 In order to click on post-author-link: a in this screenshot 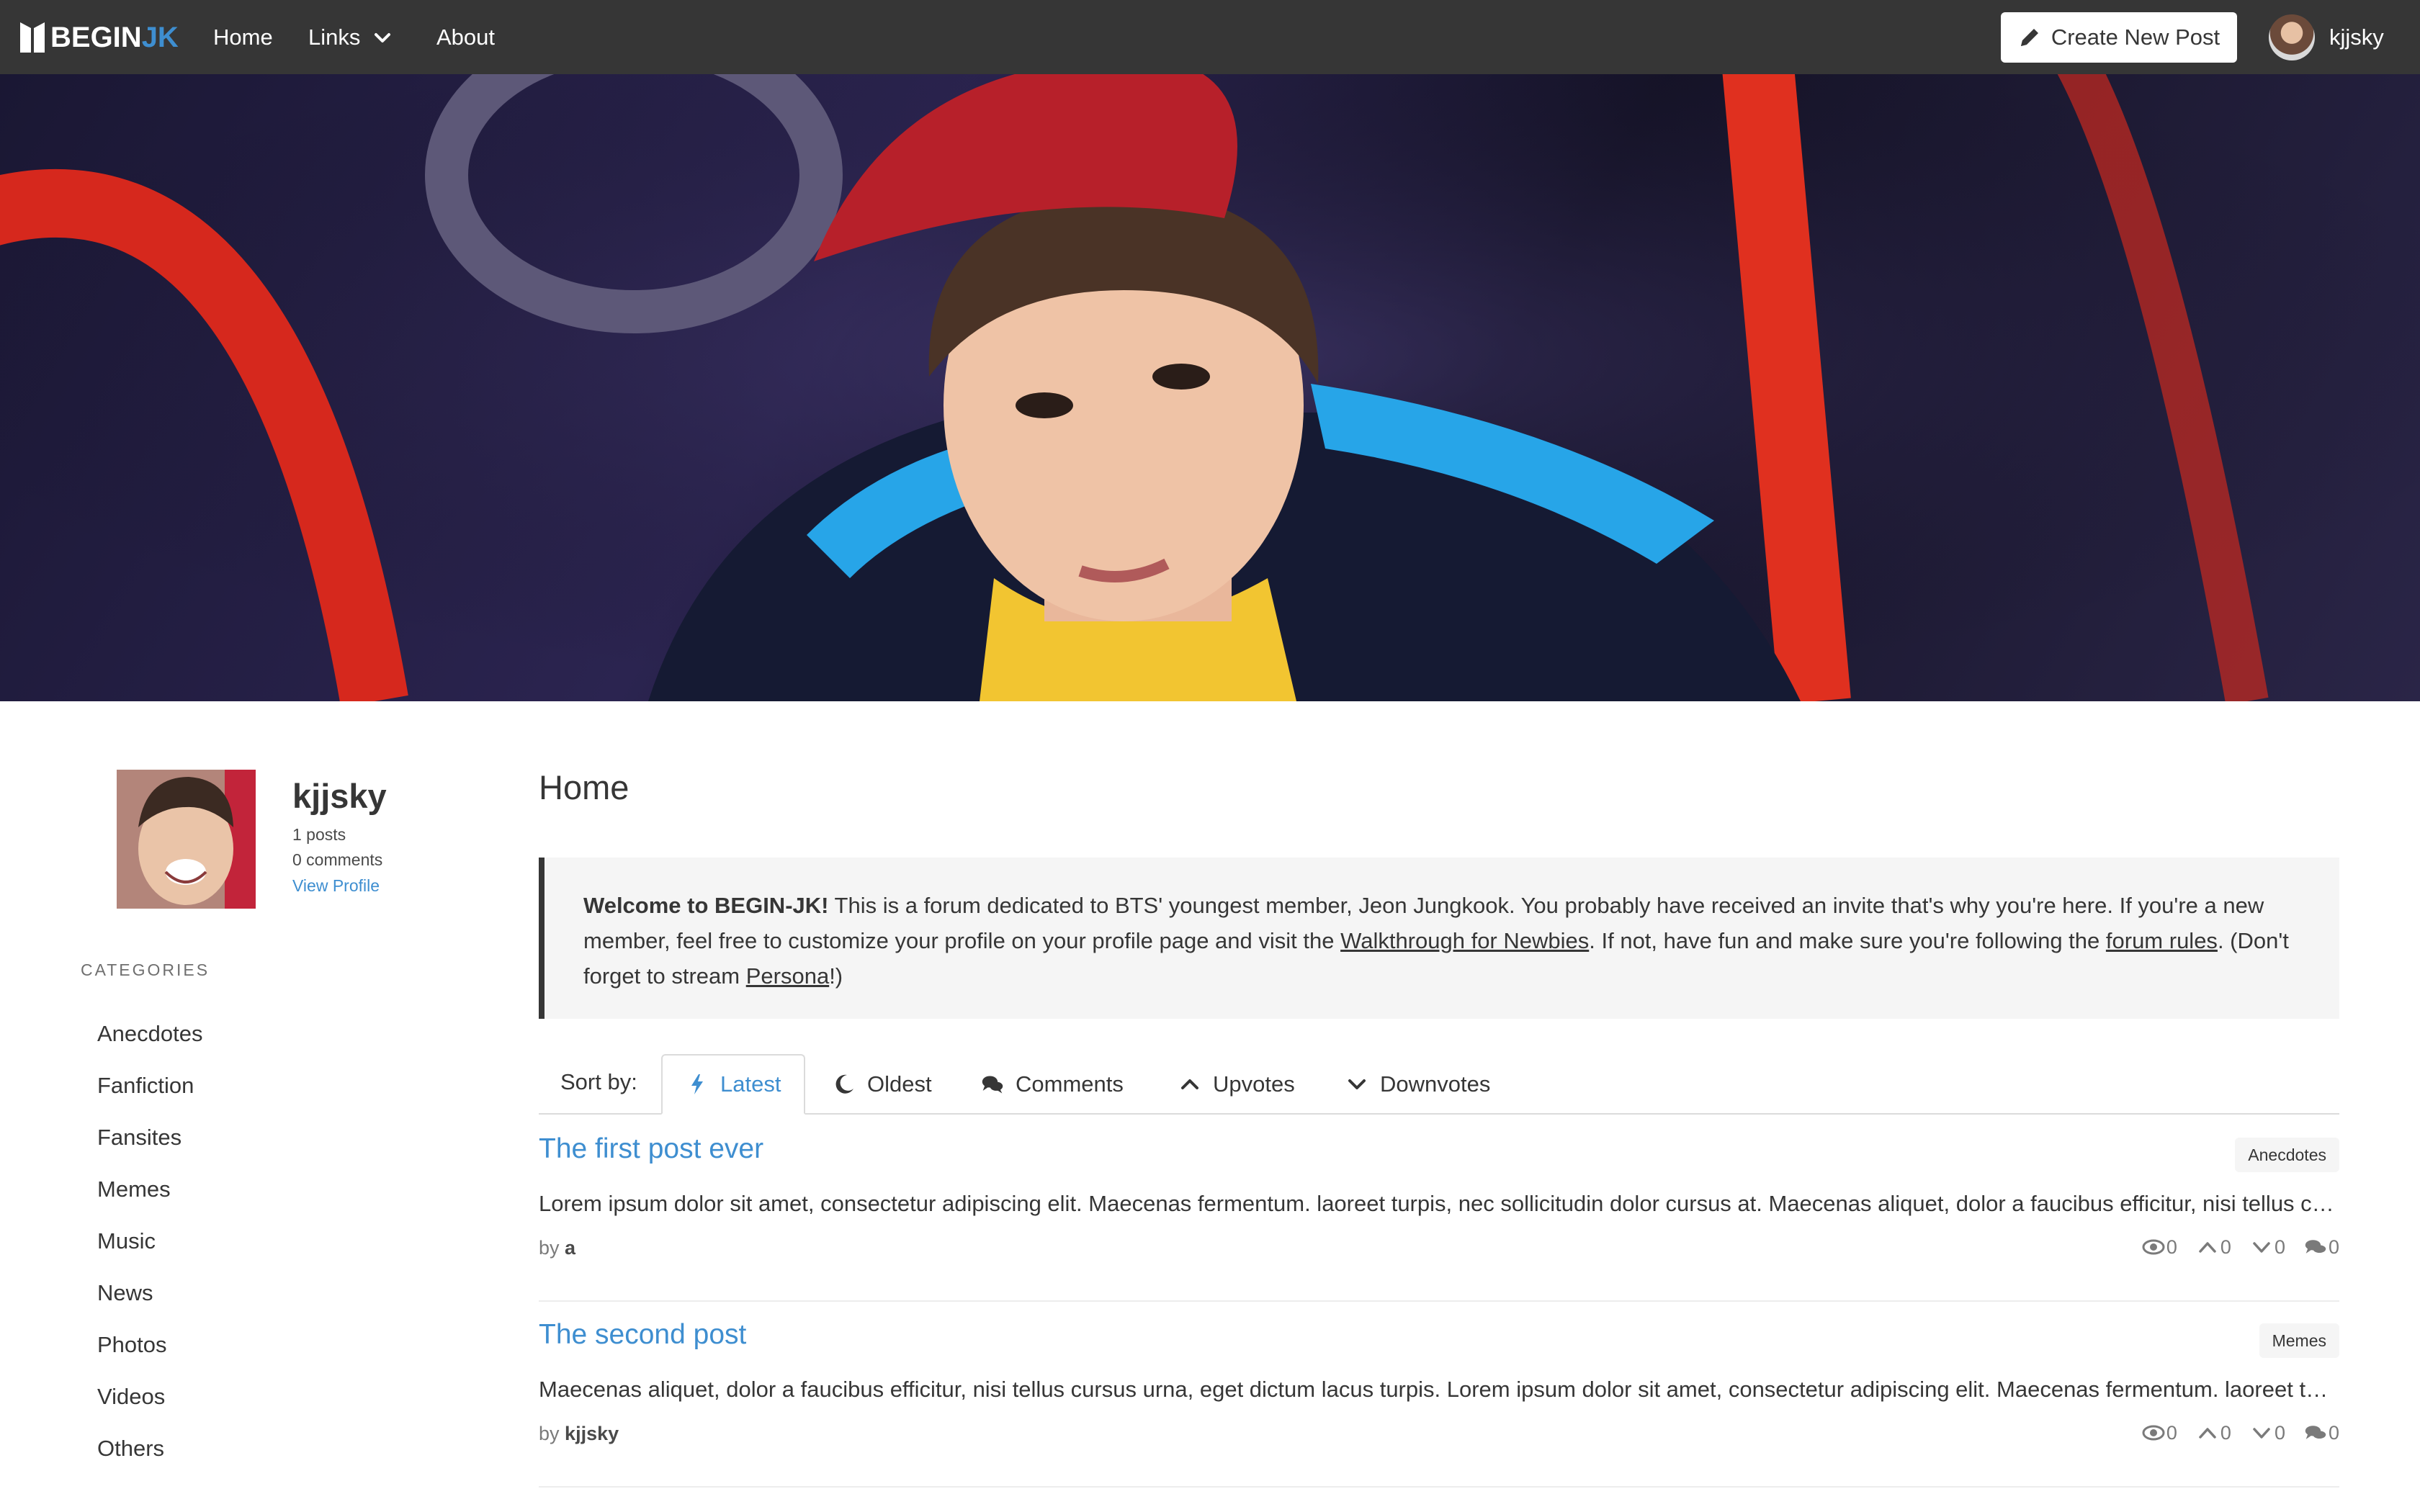, I will do `click(570, 1248)`.